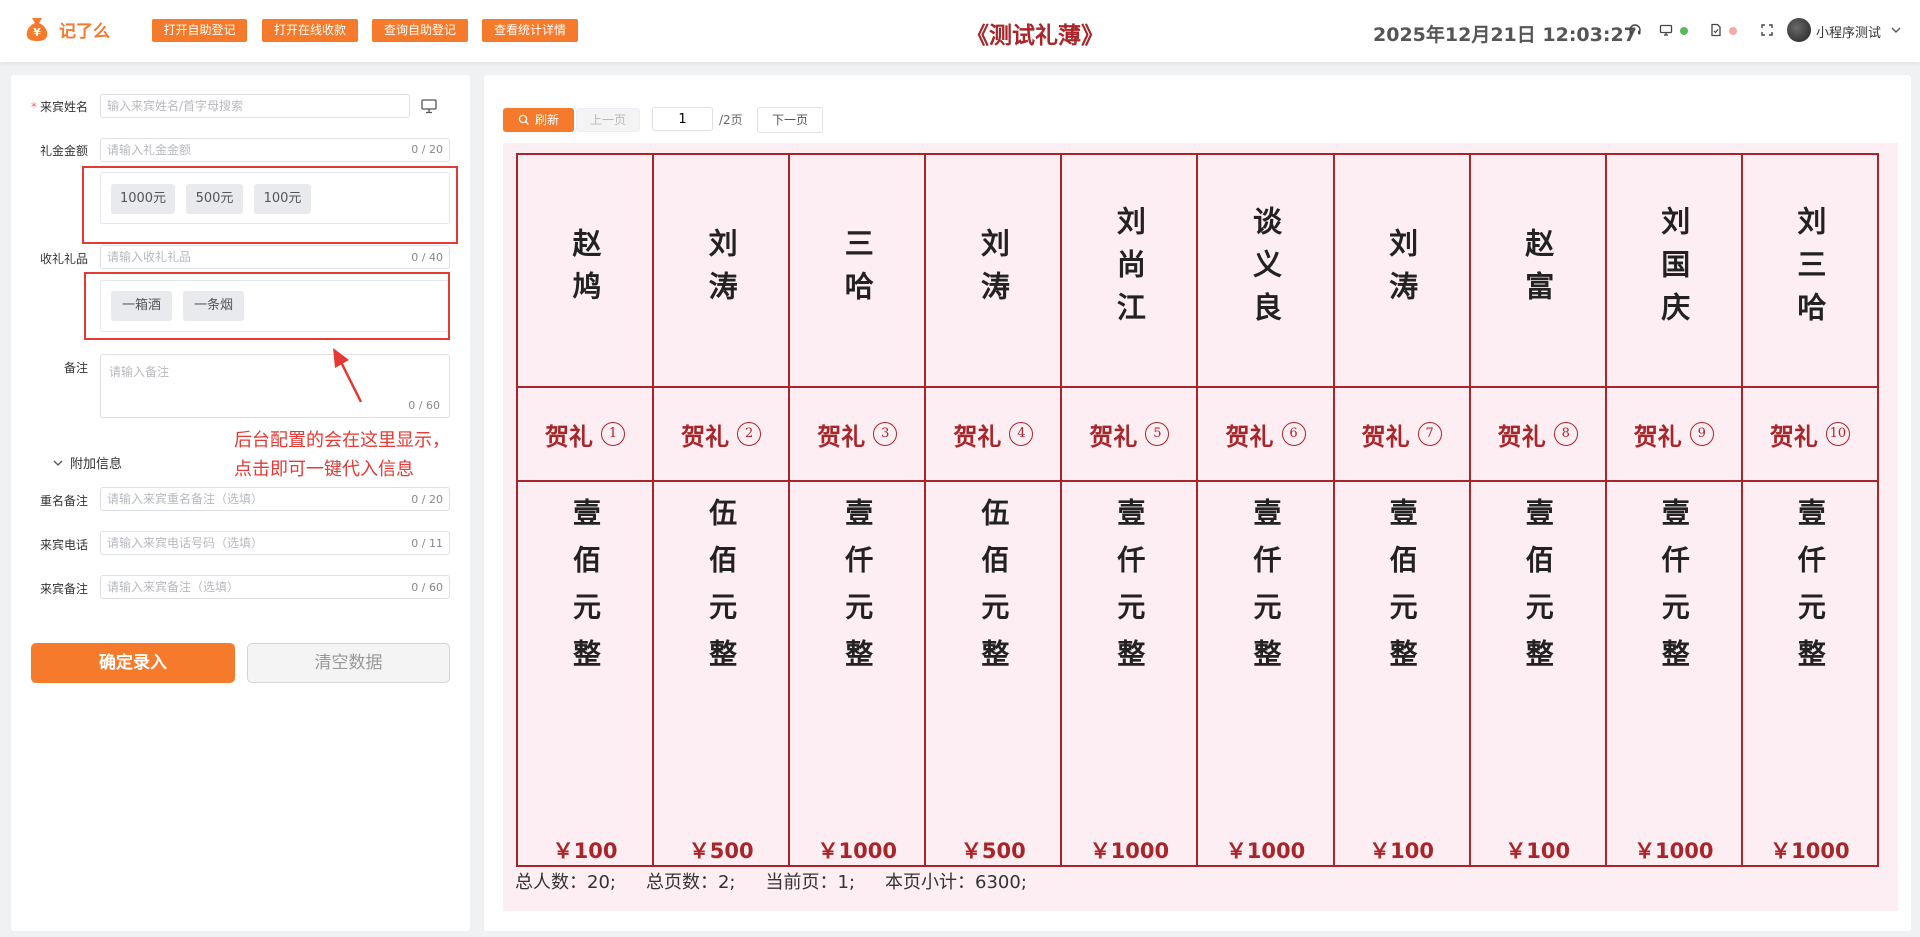 The image size is (1920, 937). I want to click on current-datetime: 2025年12月21日 12:03:27, so click(1505, 35).